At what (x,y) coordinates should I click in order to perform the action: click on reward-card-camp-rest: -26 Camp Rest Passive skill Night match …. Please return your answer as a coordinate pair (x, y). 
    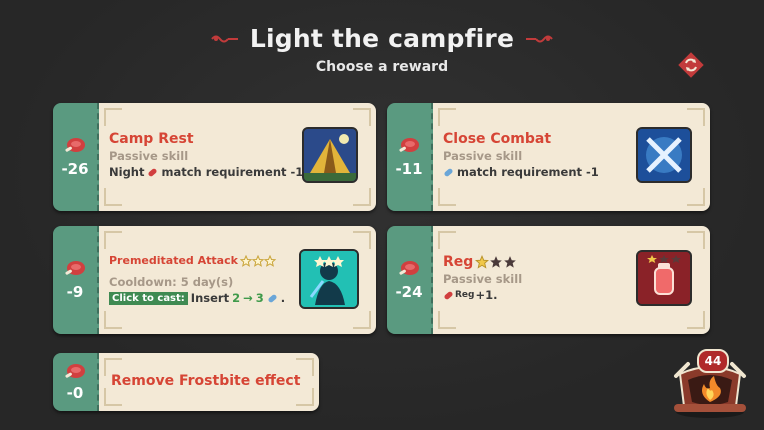
    Looking at the image, I should click on (214, 157).